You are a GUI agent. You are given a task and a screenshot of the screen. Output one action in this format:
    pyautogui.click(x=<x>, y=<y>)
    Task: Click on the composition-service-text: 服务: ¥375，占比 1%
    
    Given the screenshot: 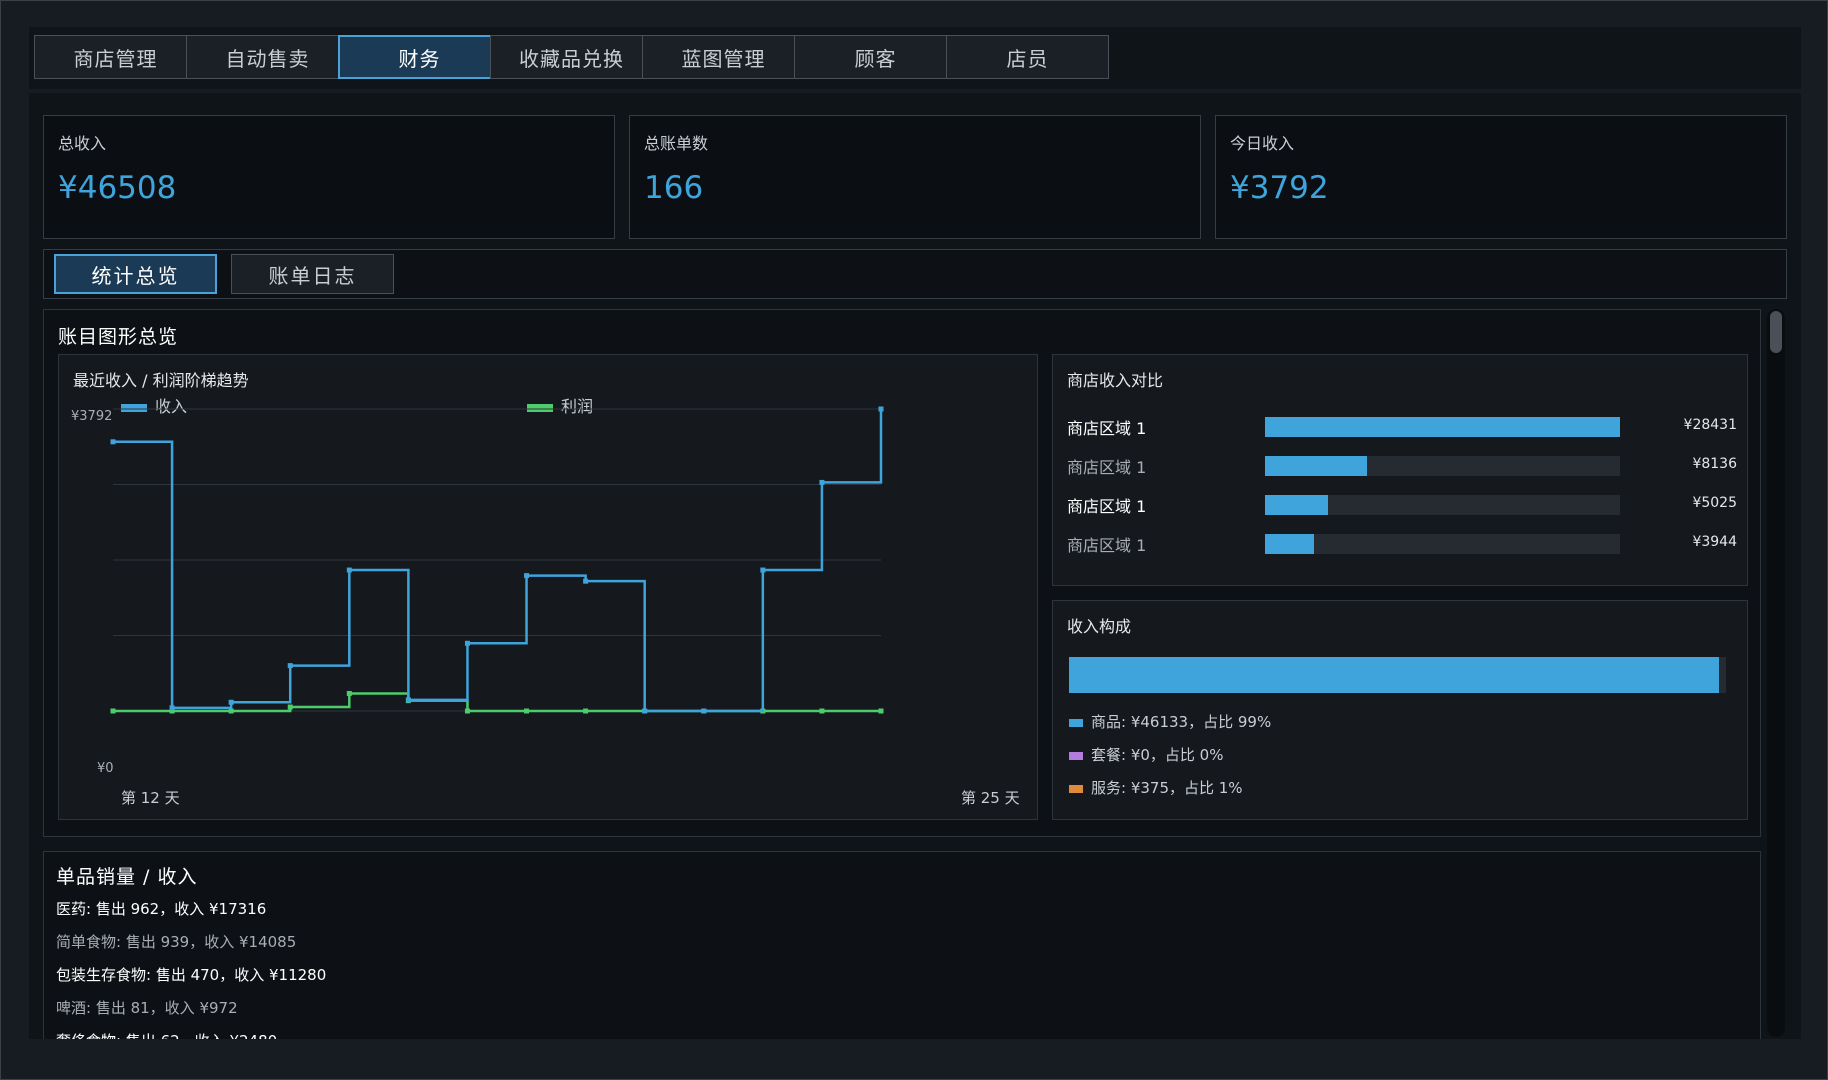 What is the action you would take?
    pyautogui.click(x=1167, y=788)
    